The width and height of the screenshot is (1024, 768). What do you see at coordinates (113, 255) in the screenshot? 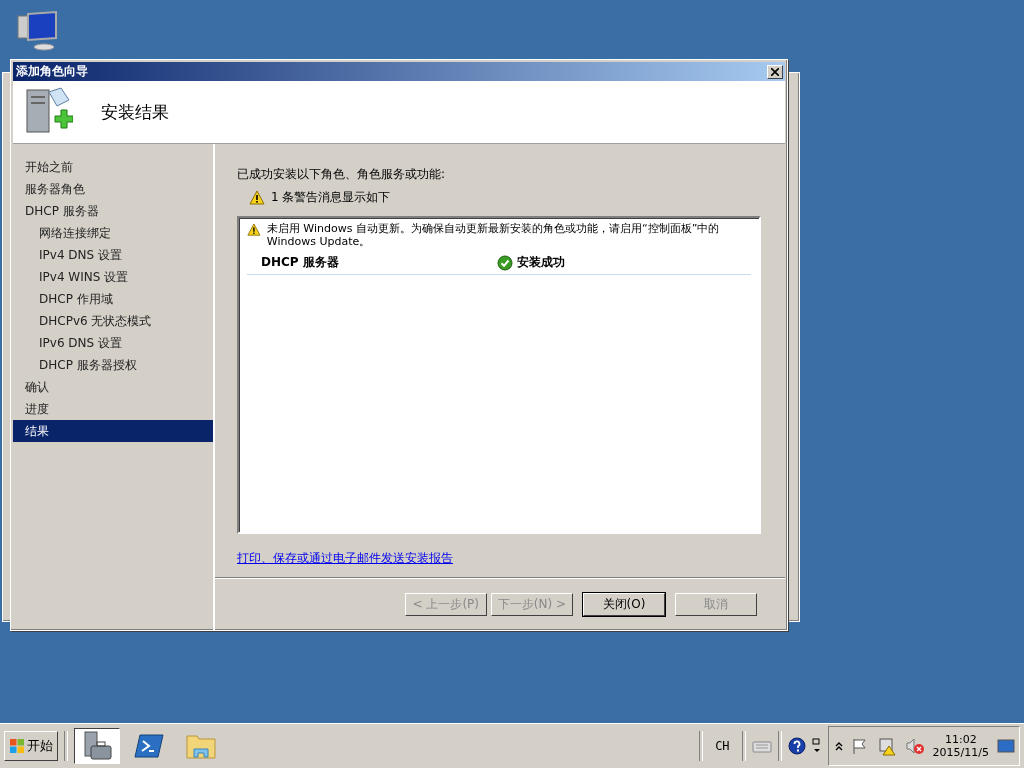
I see `wizard-step: IPv4 DNS 设置` at bounding box center [113, 255].